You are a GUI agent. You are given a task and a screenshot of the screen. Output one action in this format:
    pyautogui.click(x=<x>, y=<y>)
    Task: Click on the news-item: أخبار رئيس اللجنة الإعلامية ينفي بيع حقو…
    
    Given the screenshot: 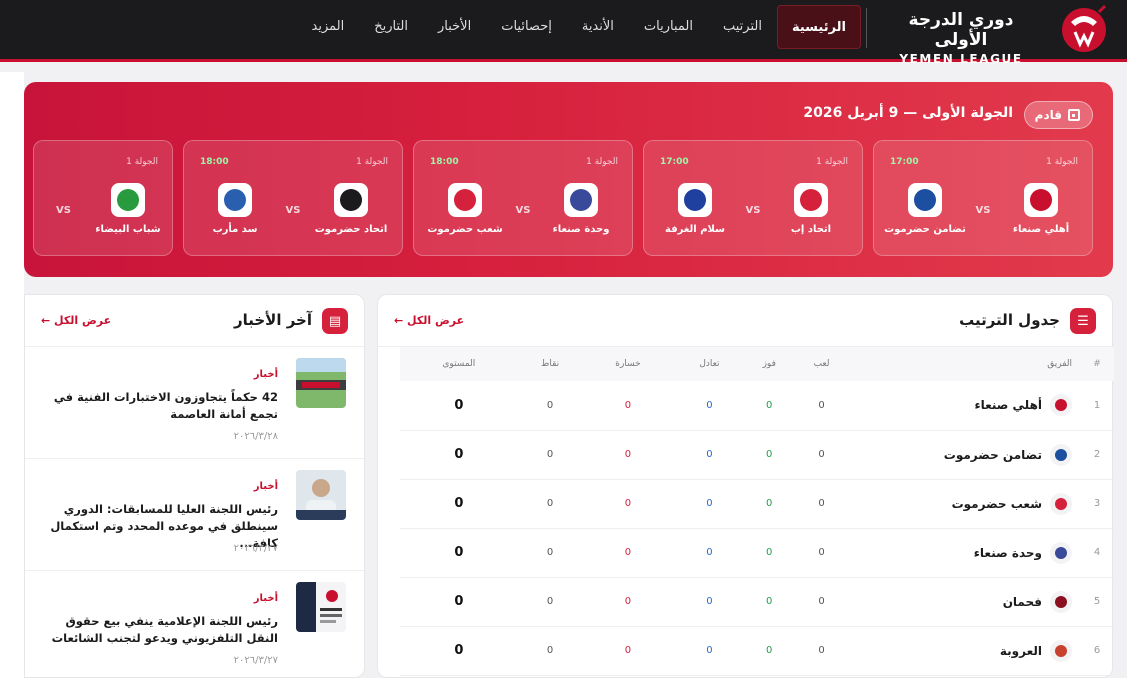 What is the action you would take?
    pyautogui.click(x=194, y=624)
    